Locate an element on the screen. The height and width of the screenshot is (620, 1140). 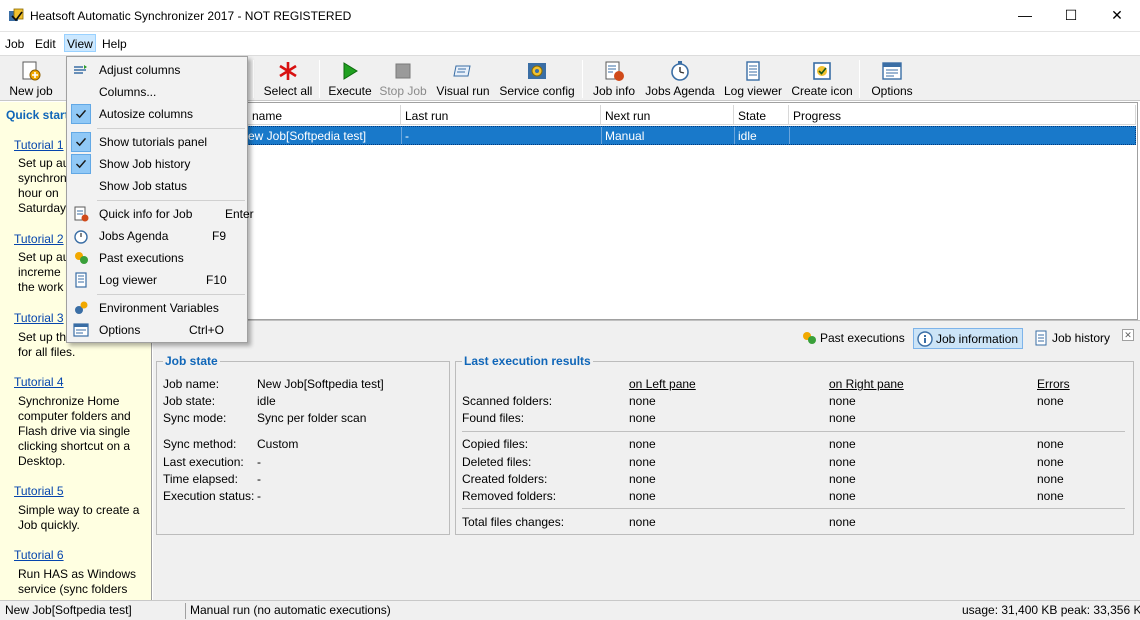
menu-help: Help is located at coordinates (114, 44).